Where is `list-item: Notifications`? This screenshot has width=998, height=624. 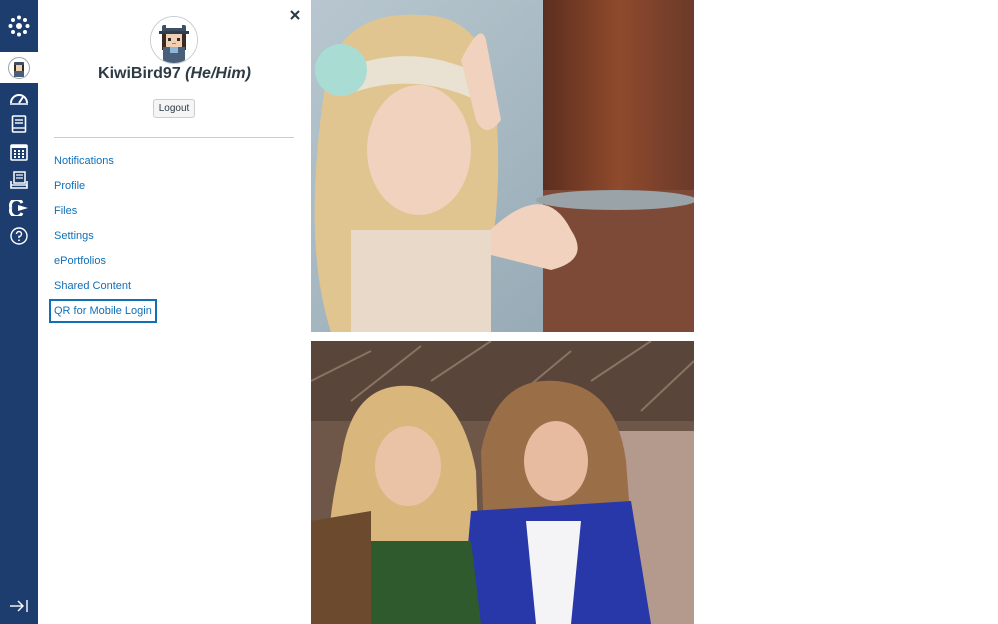 list-item: Notifications is located at coordinates (104, 163).